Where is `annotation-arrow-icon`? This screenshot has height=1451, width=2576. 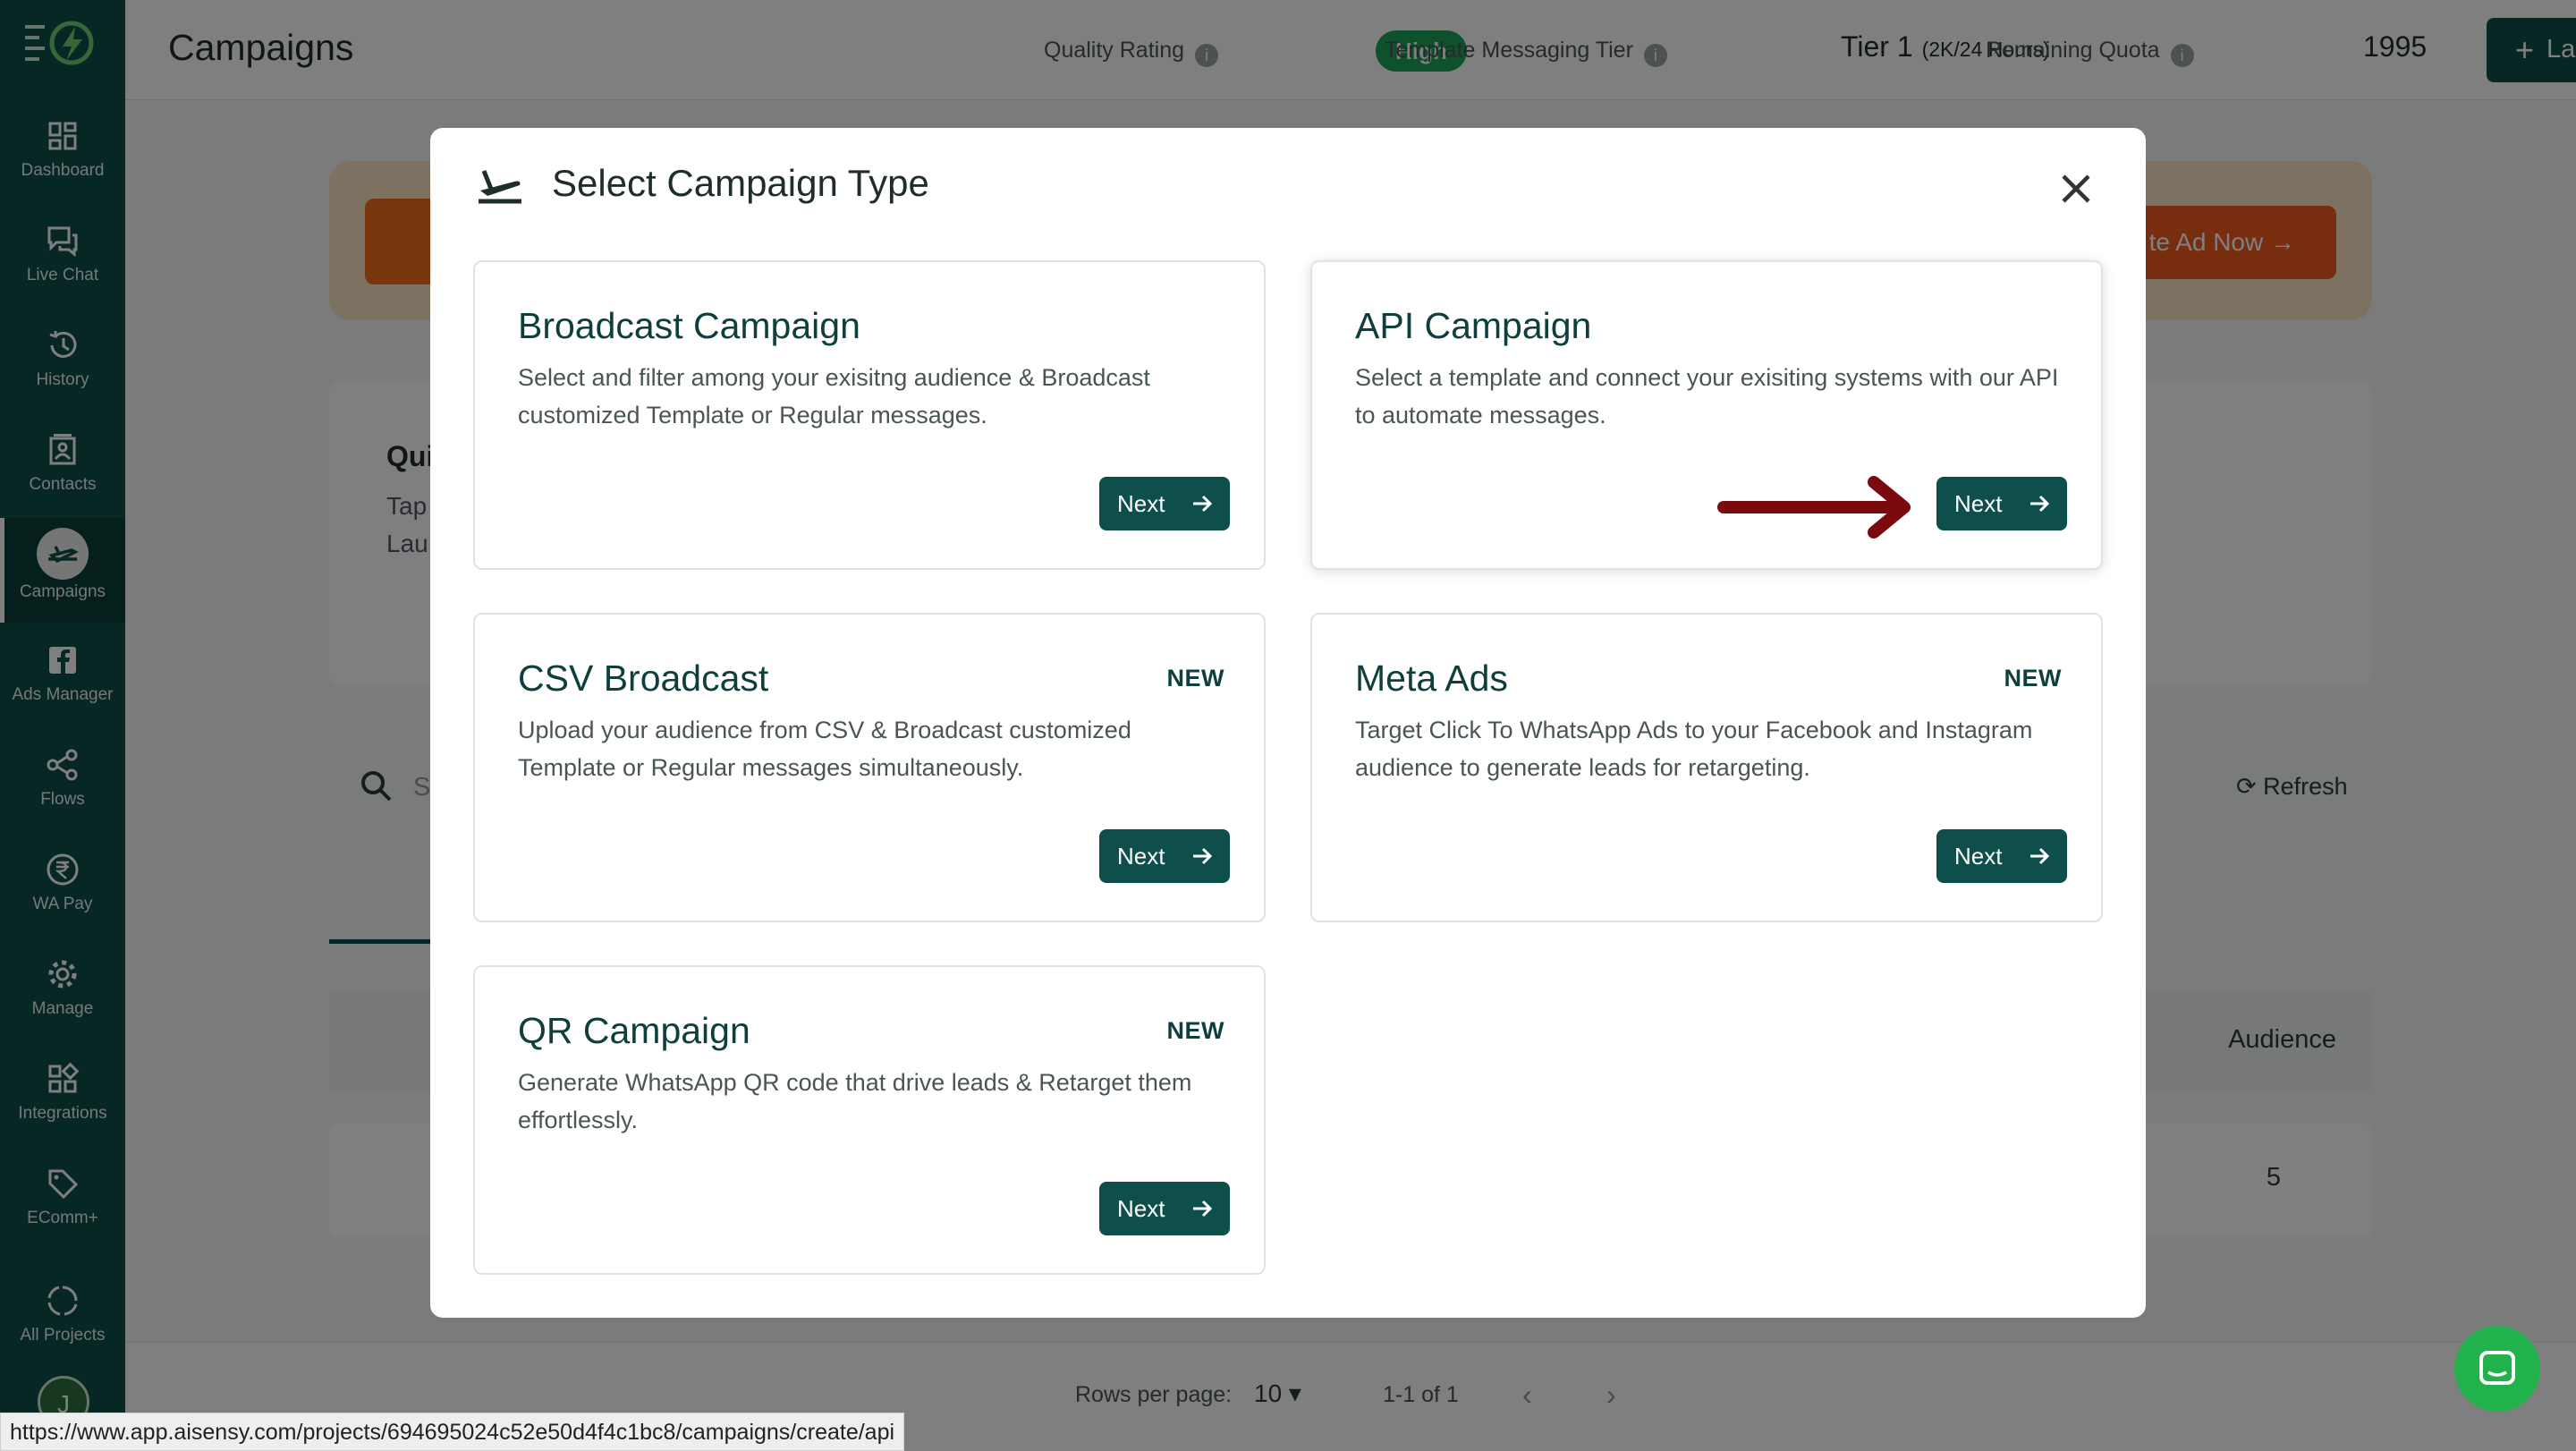
annotation-arrow-icon is located at coordinates (1814, 508).